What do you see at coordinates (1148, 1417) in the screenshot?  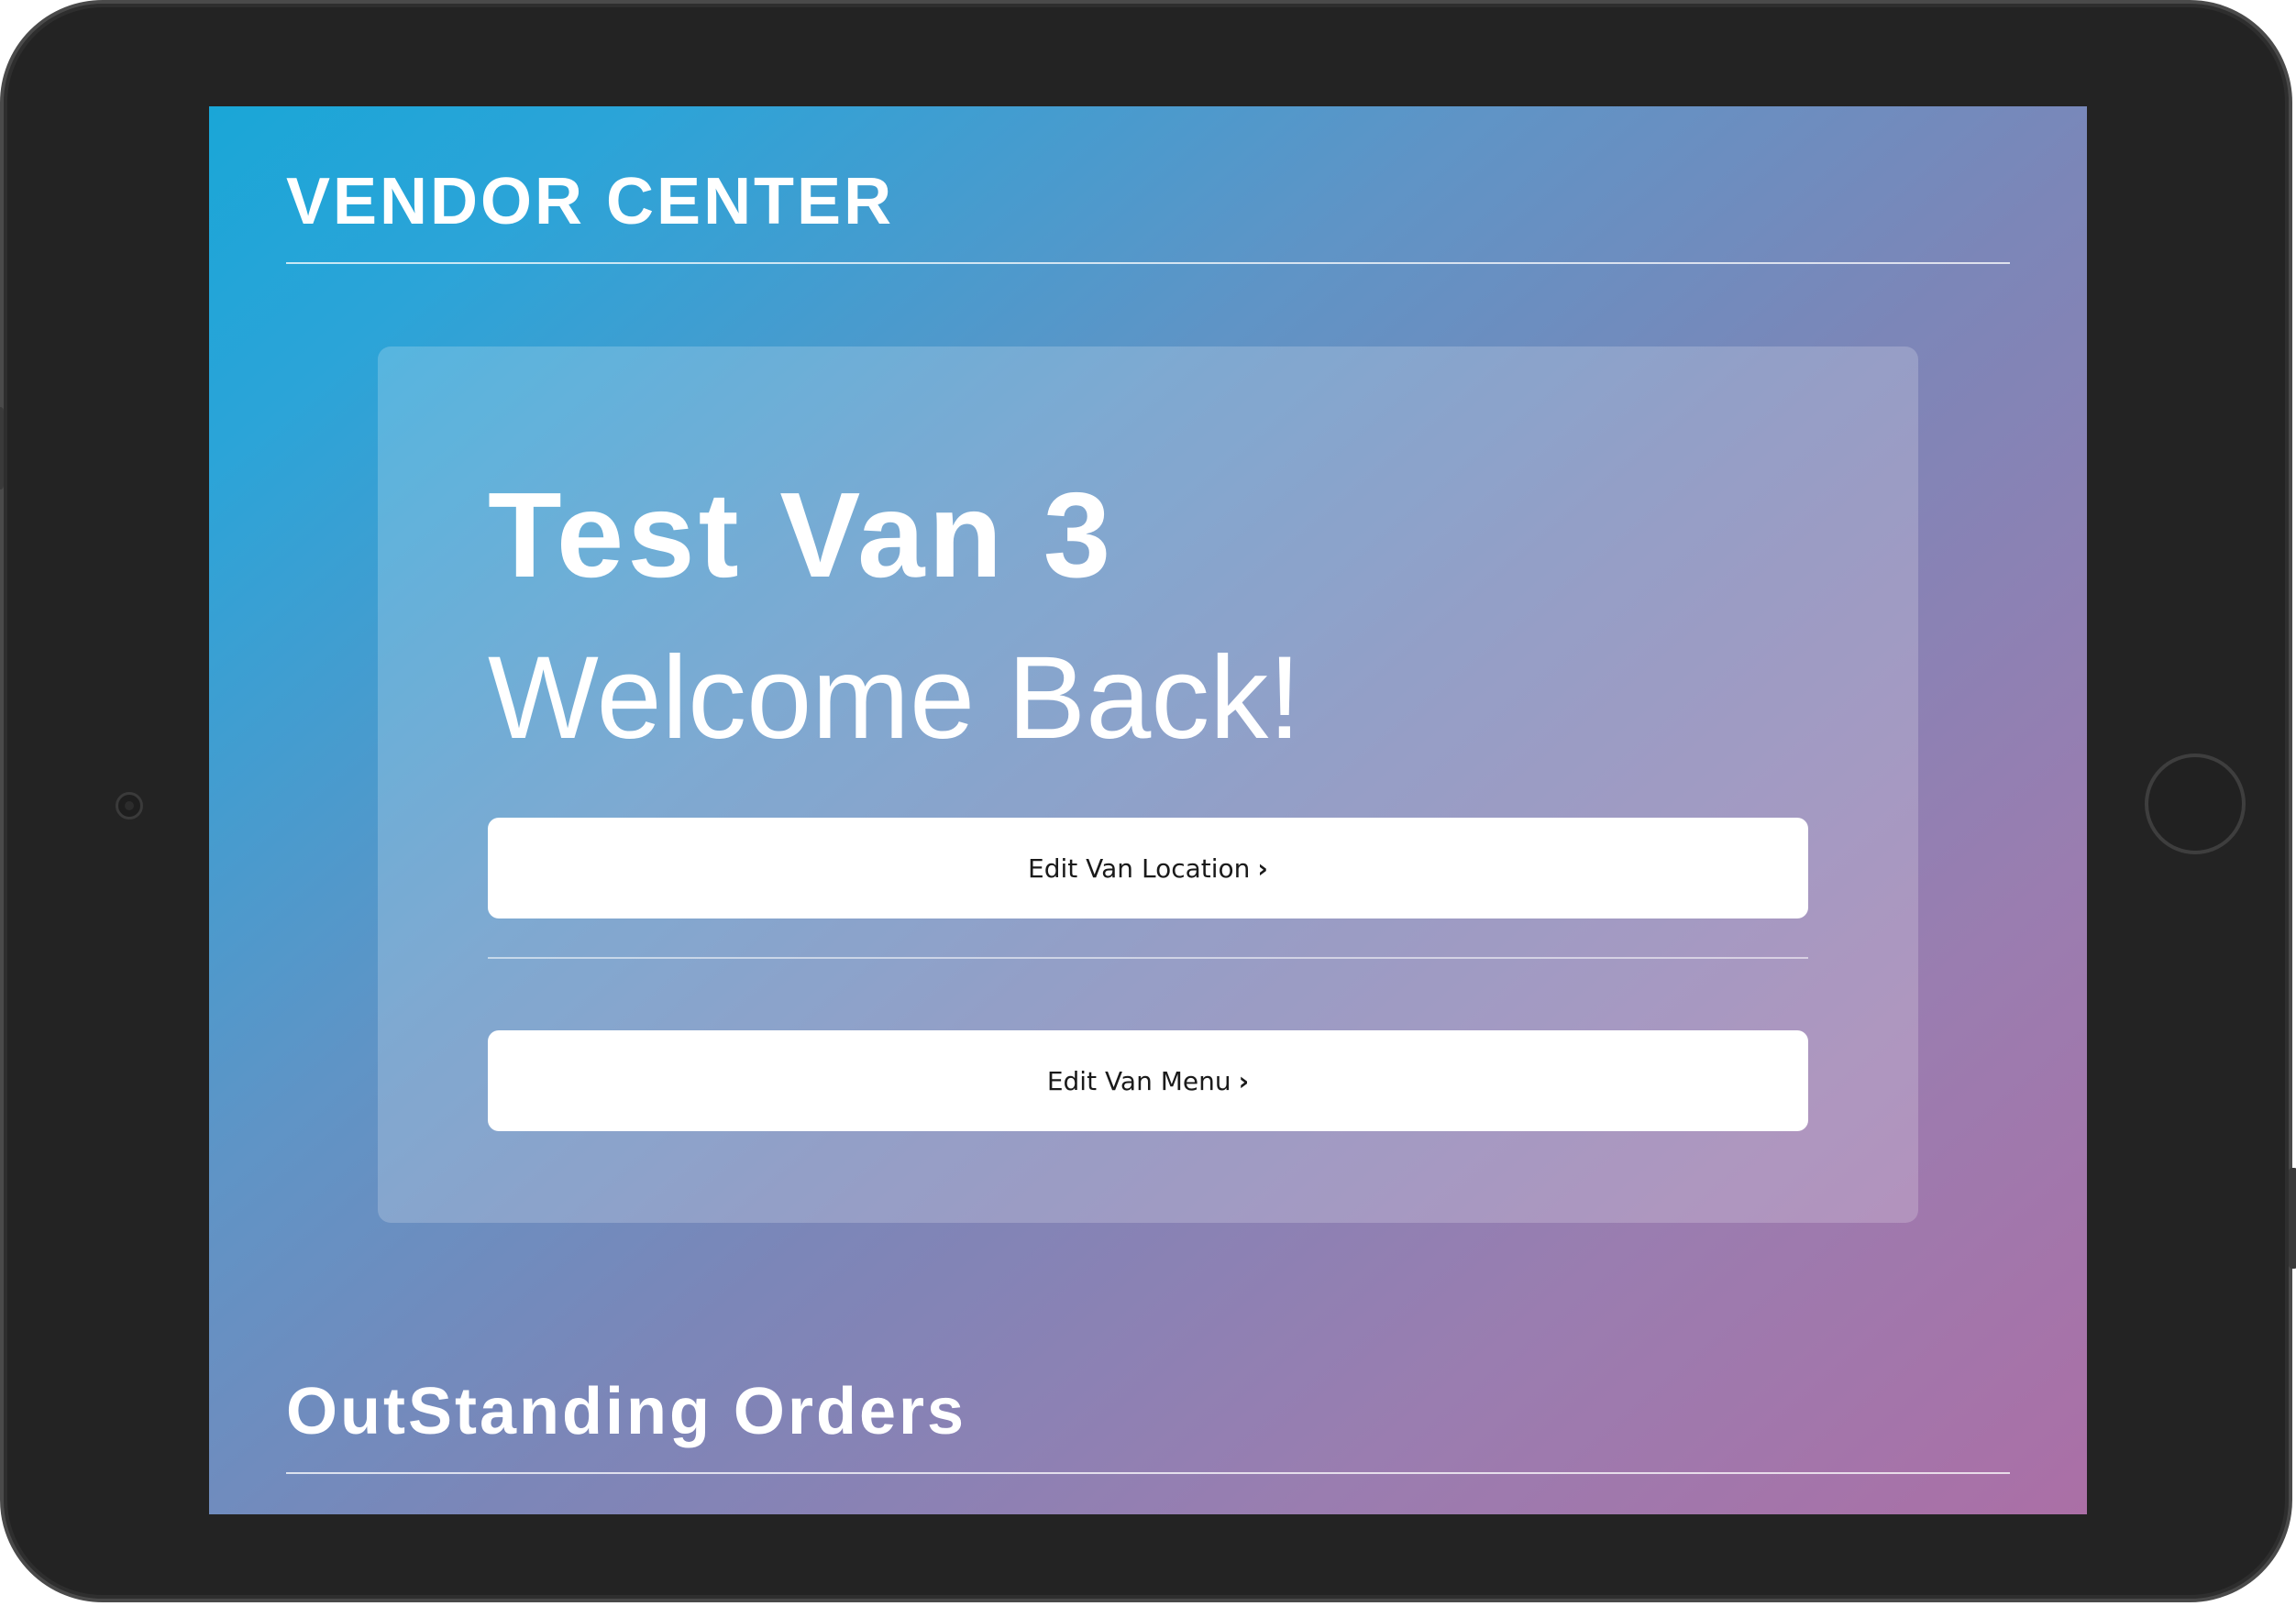 I see `outstanding-orders-section: OutStanding Orders` at bounding box center [1148, 1417].